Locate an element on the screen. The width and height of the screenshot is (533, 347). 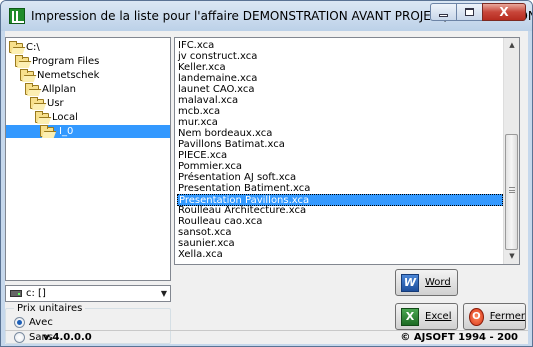
close-window-button: X is located at coordinates (504, 12).